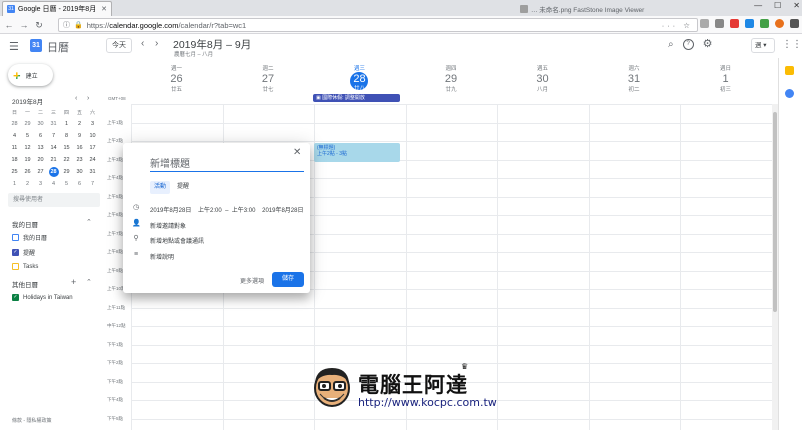 This screenshot has width=802, height=430. Describe the element at coordinates (177, 240) in the screenshot. I see `add-location-field: 新增地點或會議通訊` at that location.